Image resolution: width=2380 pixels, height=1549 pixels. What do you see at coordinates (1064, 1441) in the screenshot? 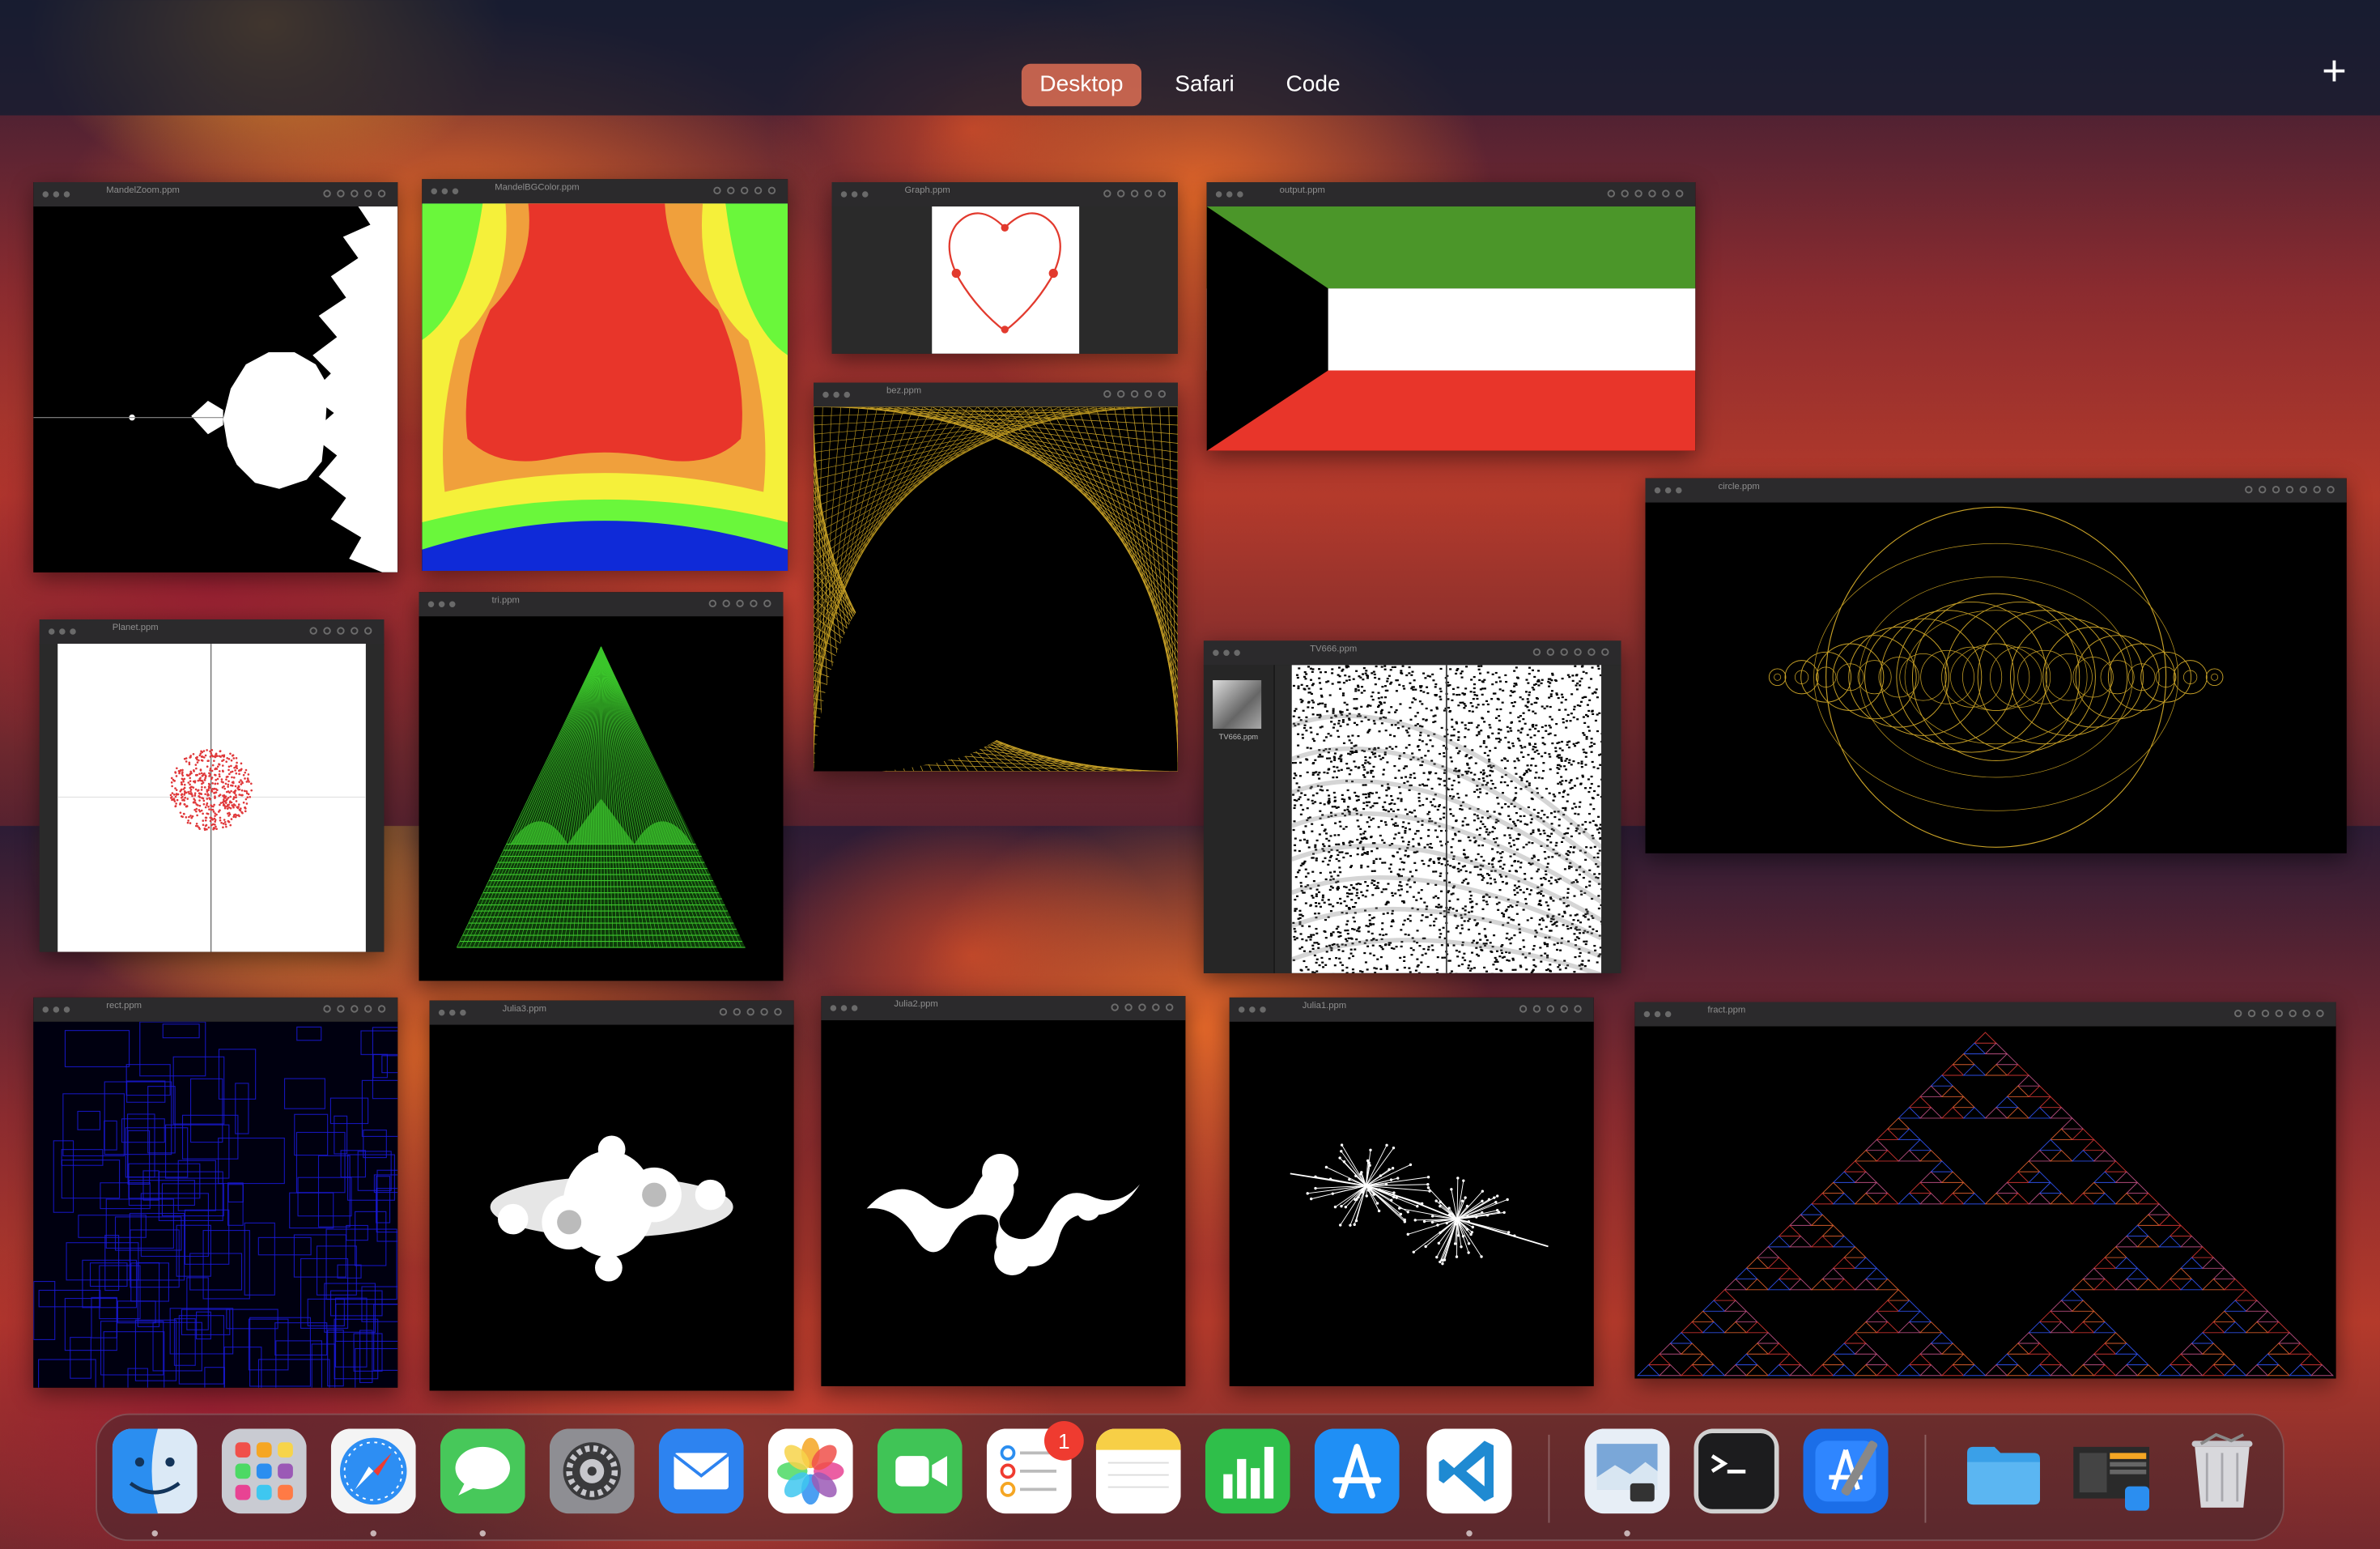
I see `notification-badge: 1` at bounding box center [1064, 1441].